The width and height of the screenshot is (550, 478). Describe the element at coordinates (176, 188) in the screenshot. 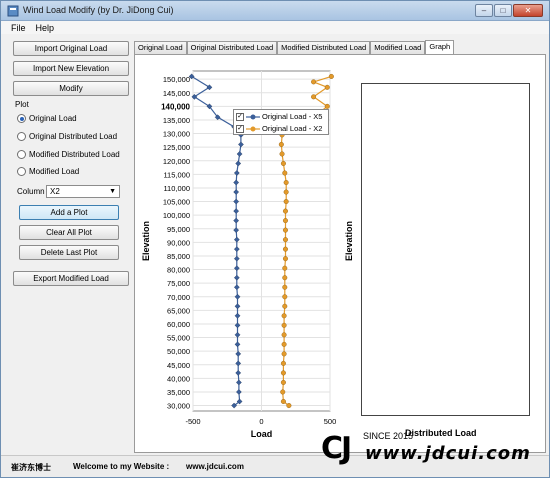

I see `y-tick-label: 110,000` at that location.